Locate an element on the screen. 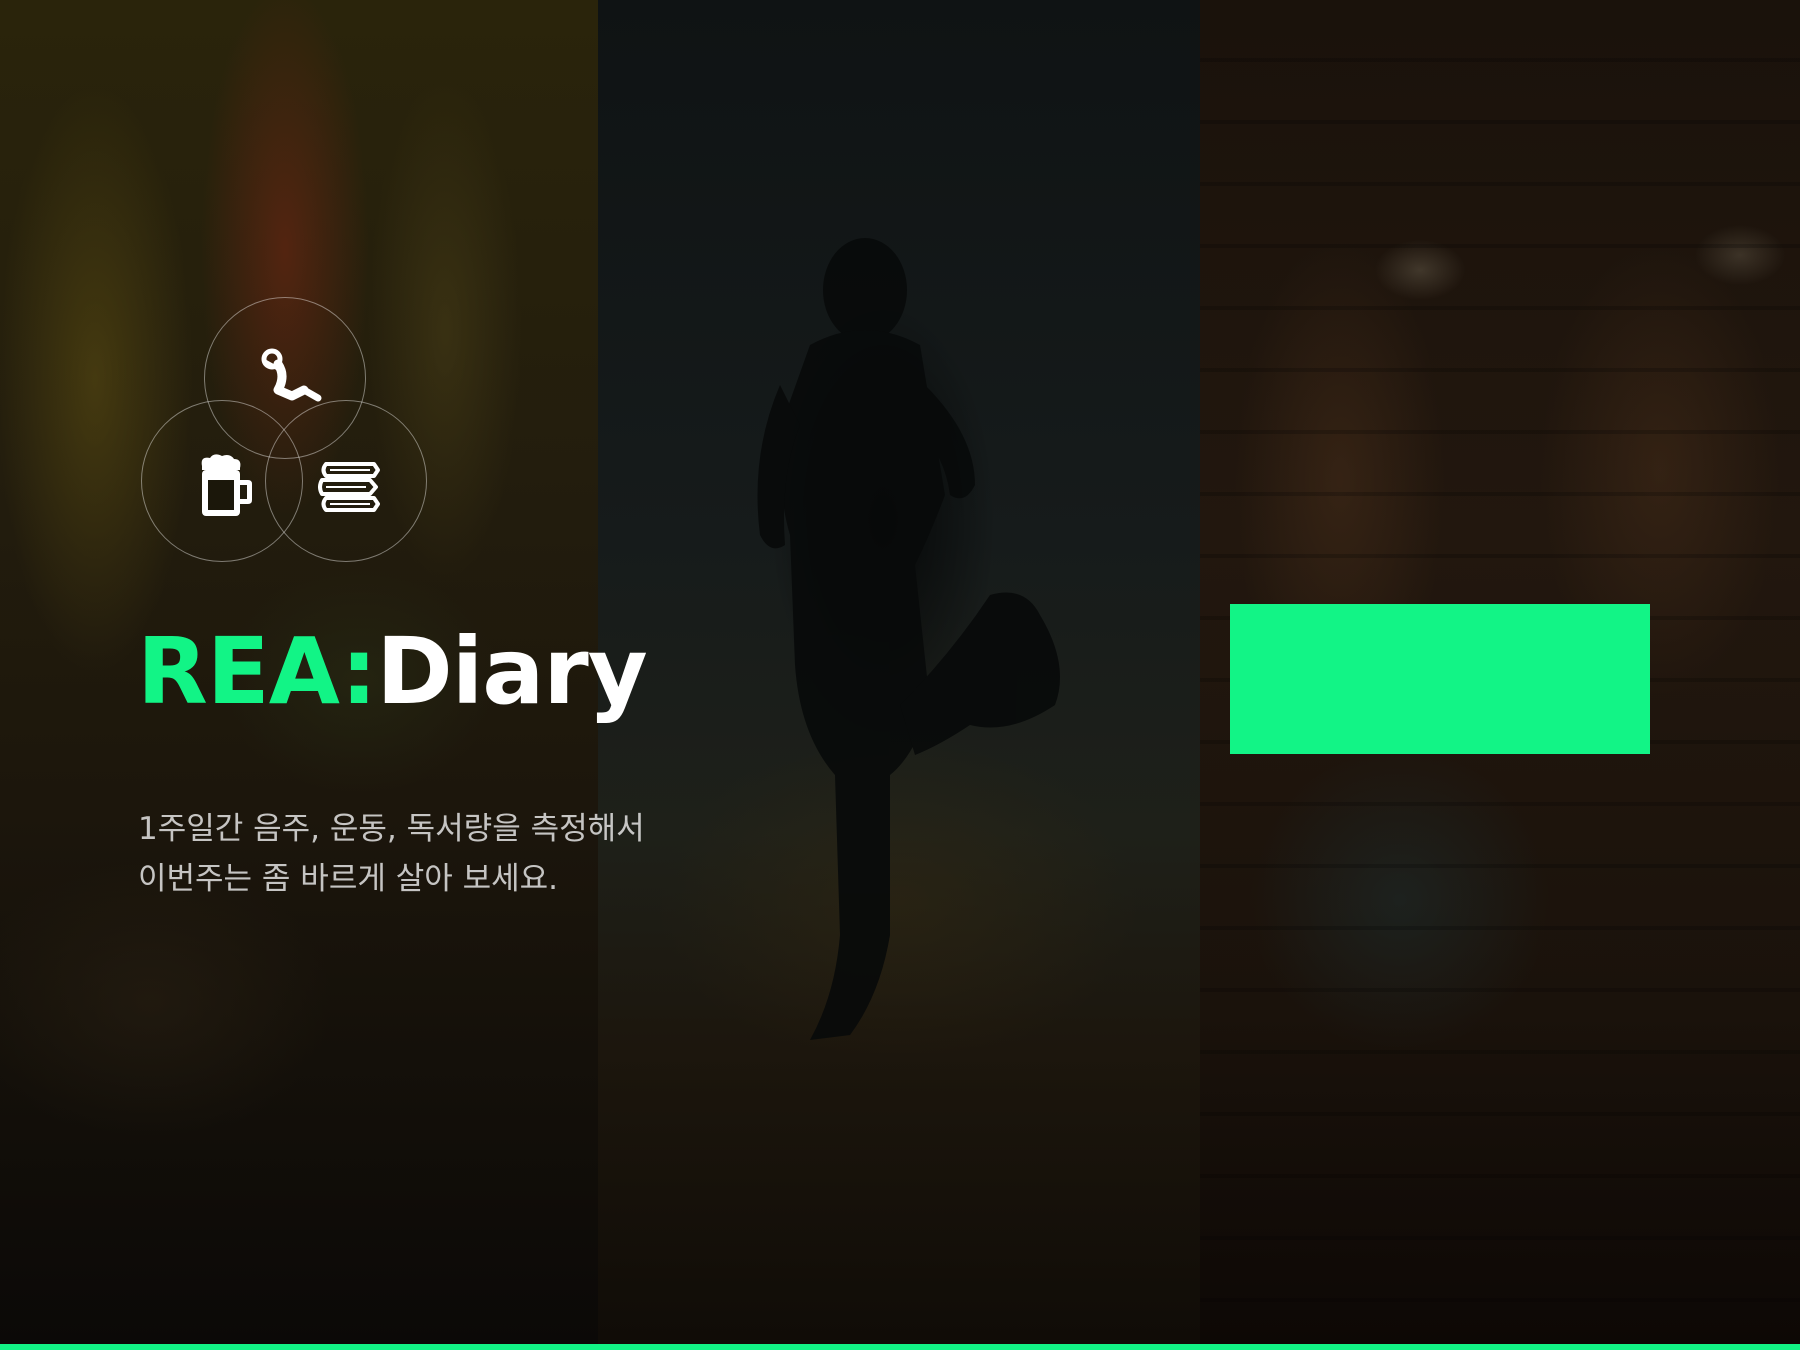 Image resolution: width=1800 pixels, height=1350 pixels. bottom-accent-bar is located at coordinates (900, 1347).